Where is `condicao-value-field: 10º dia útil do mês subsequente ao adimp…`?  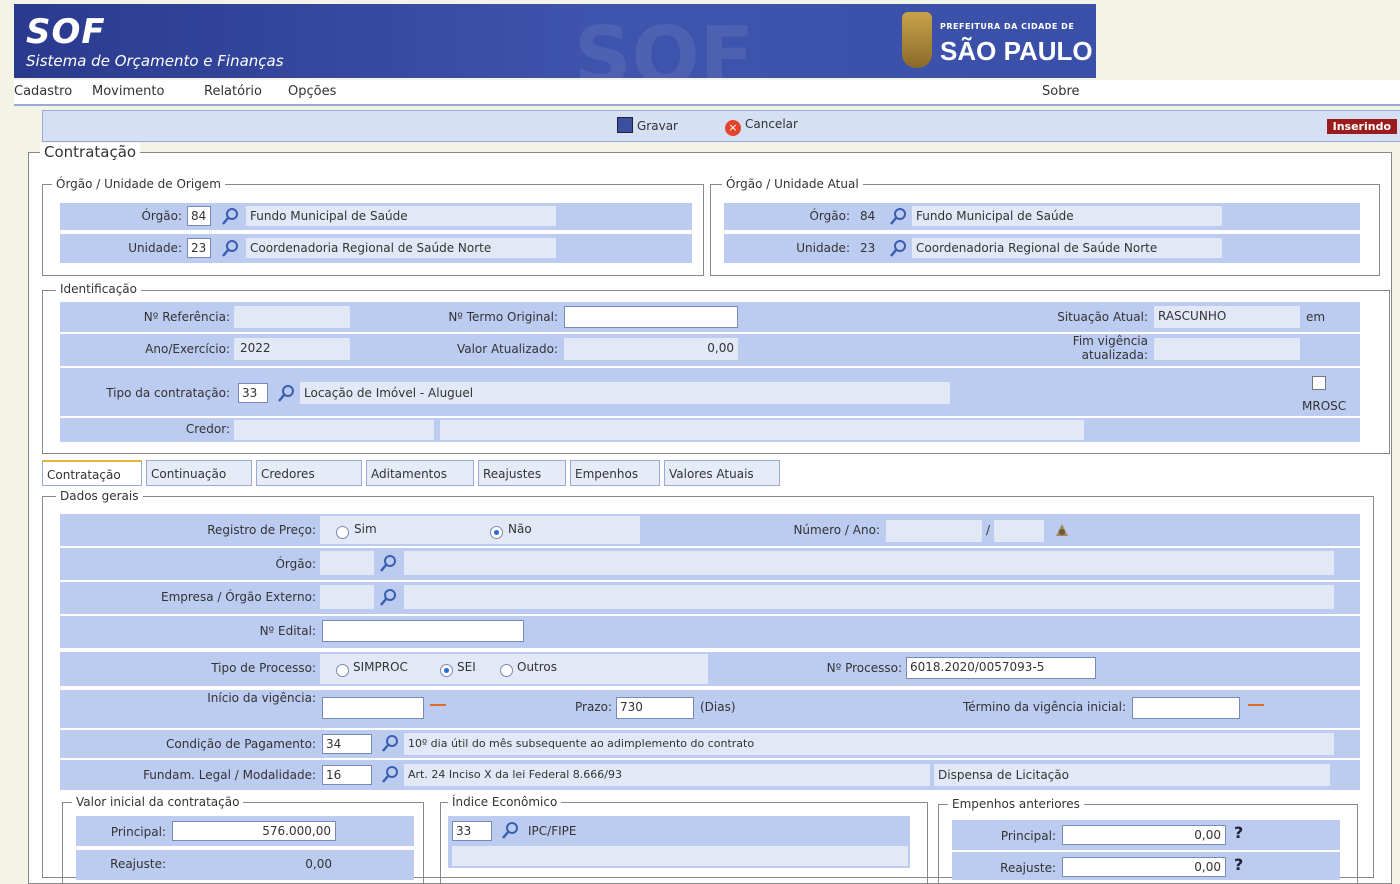 condicao-value-field: 10º dia útil do mês subsequente ao adimp… is located at coordinates (869, 744).